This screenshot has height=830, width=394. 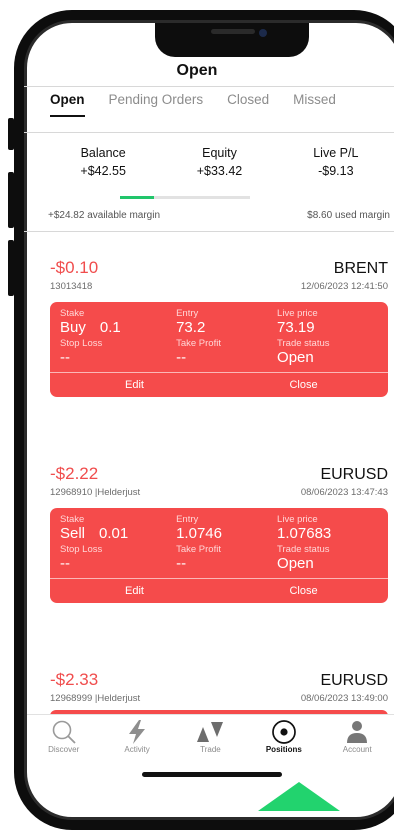 I want to click on nav-account: Account, so click(x=357, y=740).